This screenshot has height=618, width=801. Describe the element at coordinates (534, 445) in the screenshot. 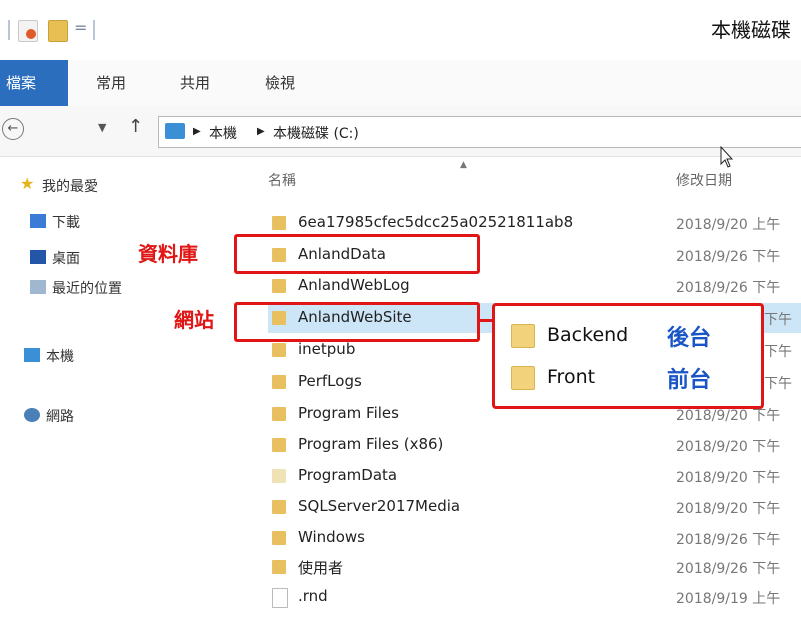

I see `file-row: Program Files (x86) 2018/9/20 下午` at that location.